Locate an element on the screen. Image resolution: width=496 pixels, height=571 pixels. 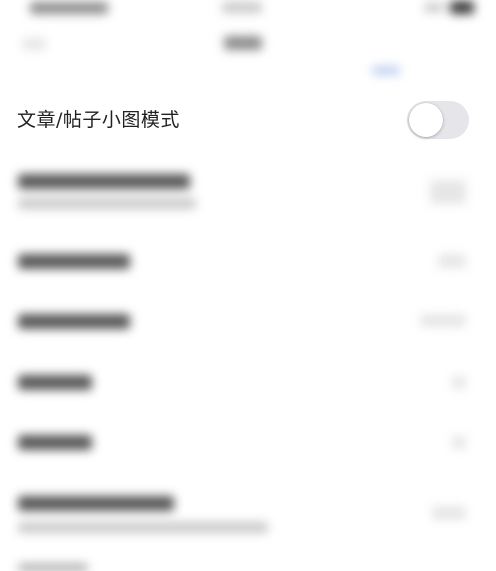
small-image-mode-toggle is located at coordinates (438, 120).